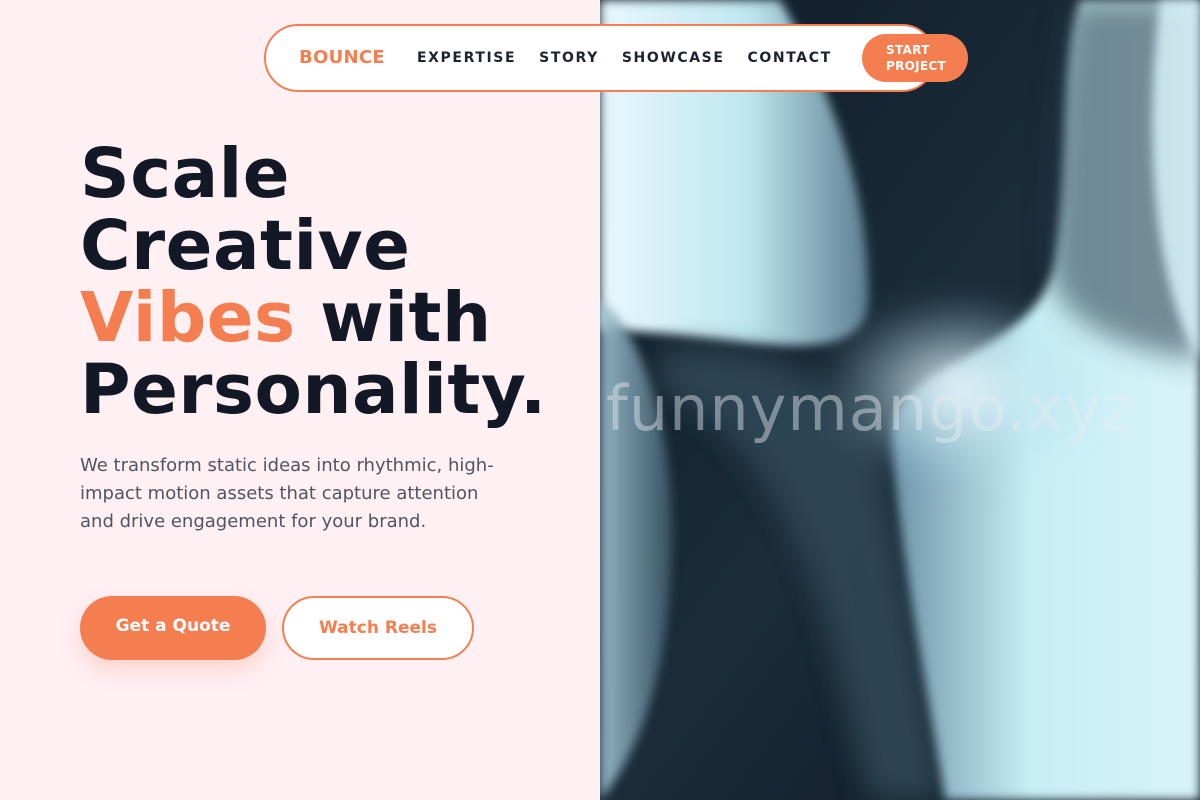  What do you see at coordinates (245, 246) in the screenshot?
I see `headline-line-2: Creative` at bounding box center [245, 246].